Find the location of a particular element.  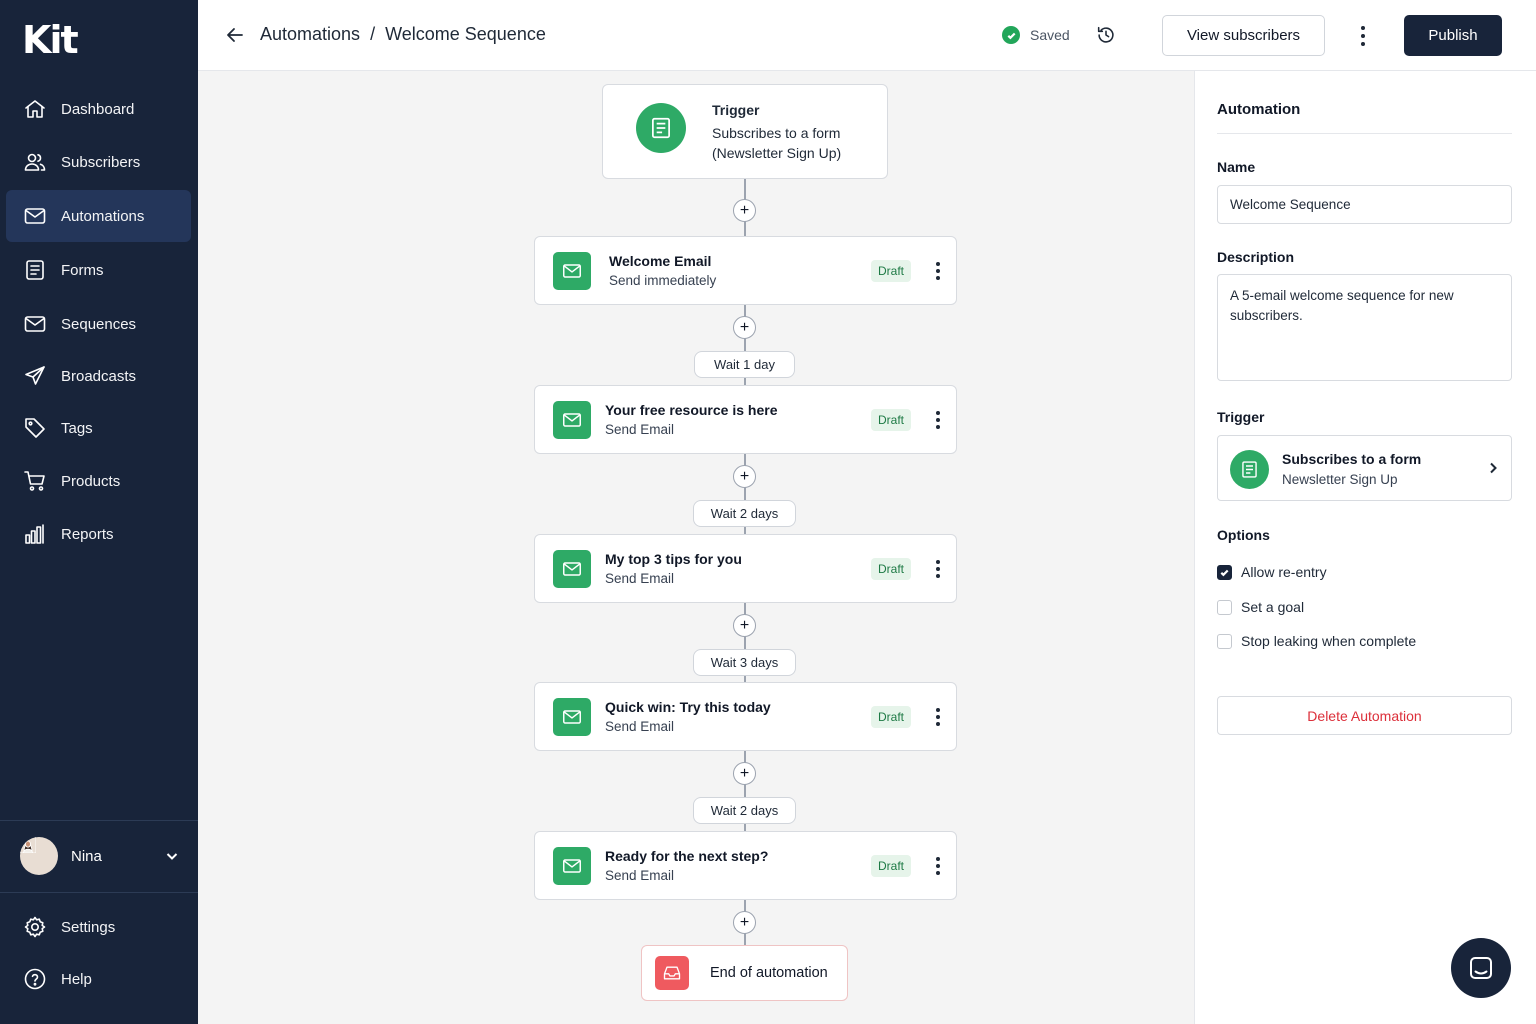

cart-icon is located at coordinates (34, 481).